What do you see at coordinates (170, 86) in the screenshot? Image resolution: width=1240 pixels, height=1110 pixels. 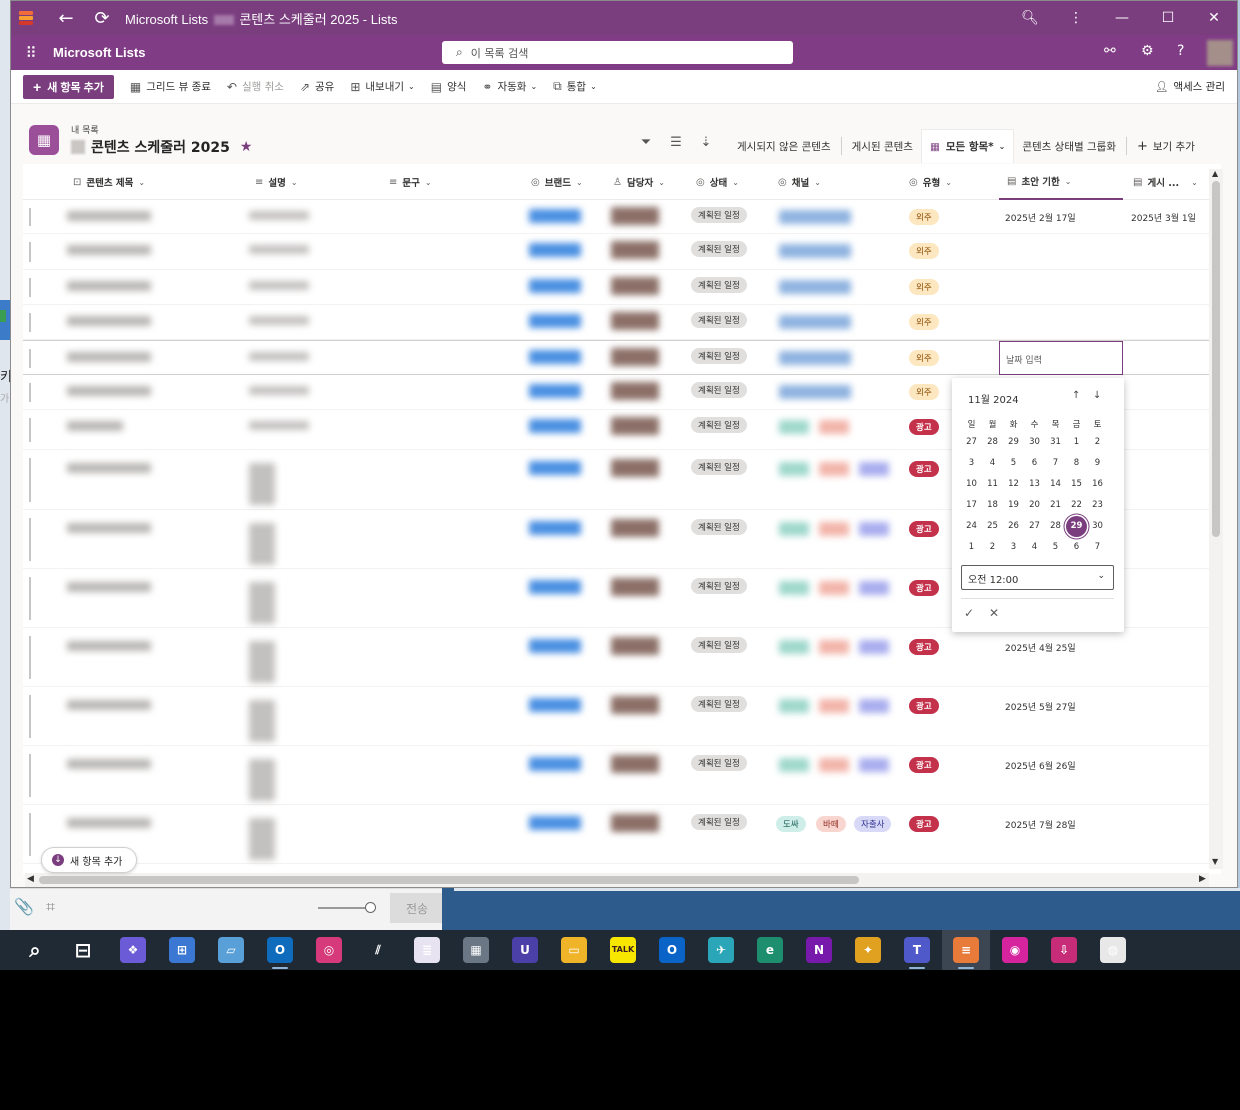 I see `exit-grid-view-button: ▦ 그리드 뷰 종료` at bounding box center [170, 86].